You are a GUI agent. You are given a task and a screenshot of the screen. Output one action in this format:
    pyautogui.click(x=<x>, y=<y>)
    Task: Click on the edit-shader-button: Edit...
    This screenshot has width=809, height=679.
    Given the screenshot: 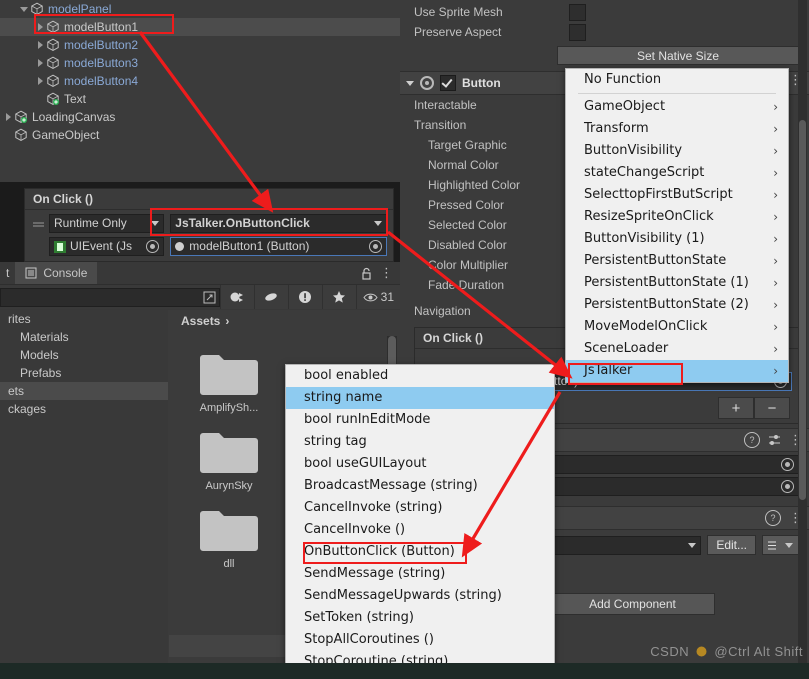 What is the action you would take?
    pyautogui.click(x=731, y=545)
    